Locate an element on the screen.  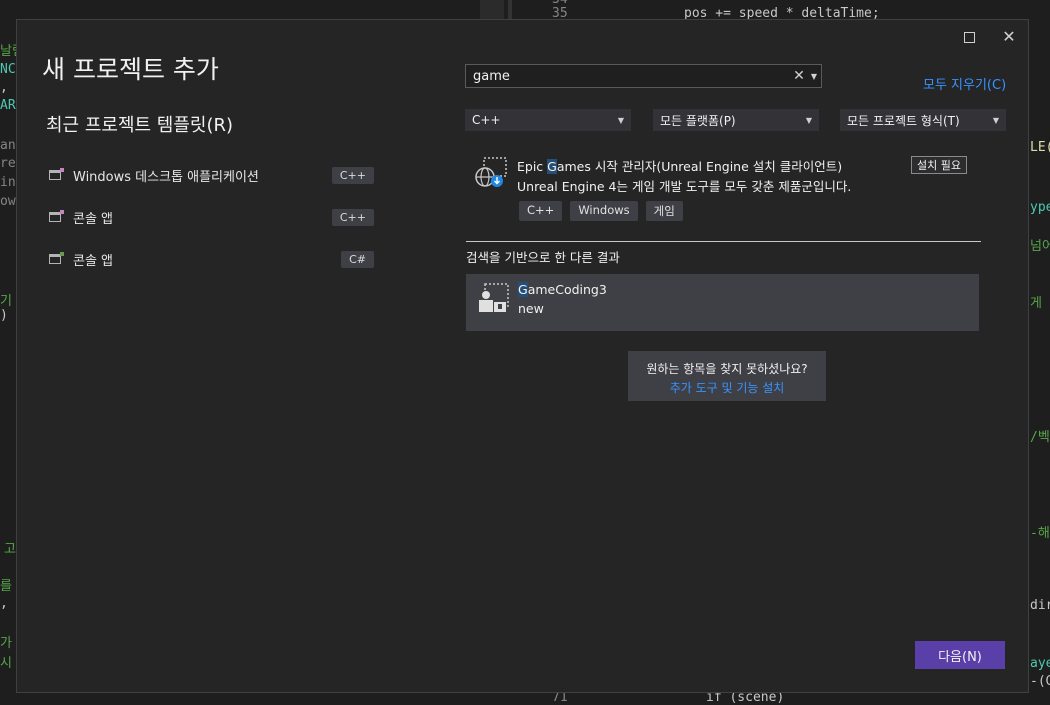
windows-desktop-icon is located at coordinates (56, 175).